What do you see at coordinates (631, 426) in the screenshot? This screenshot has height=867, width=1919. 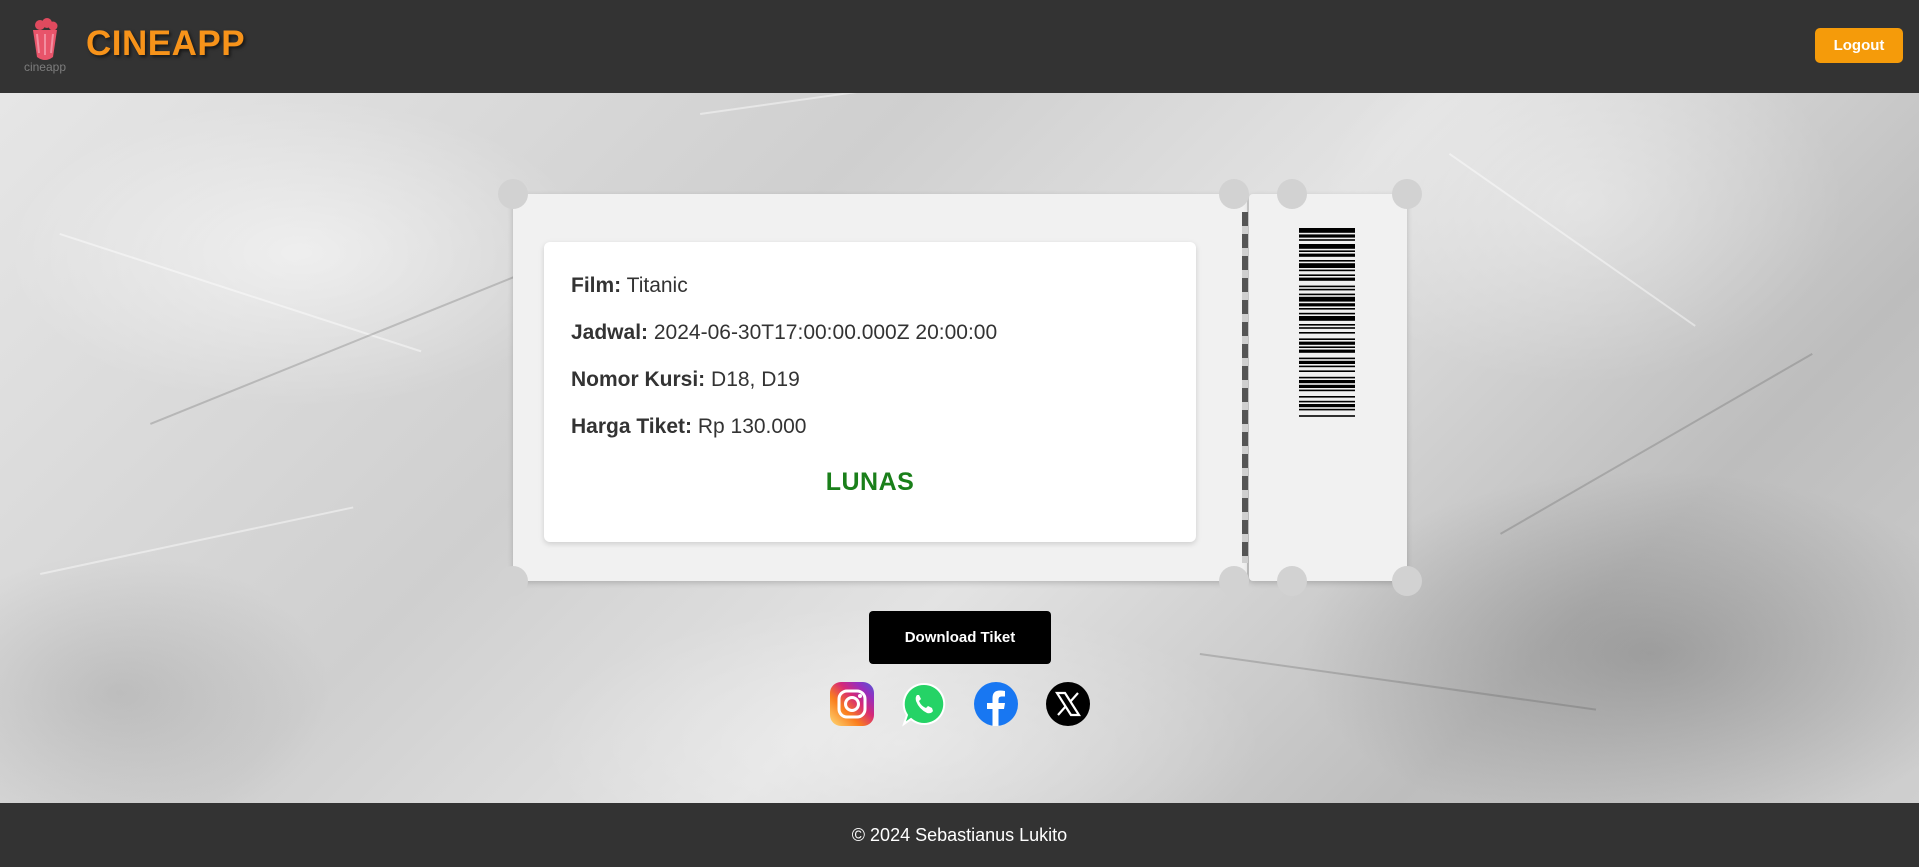 I see `price-label: Harga Tiket:` at bounding box center [631, 426].